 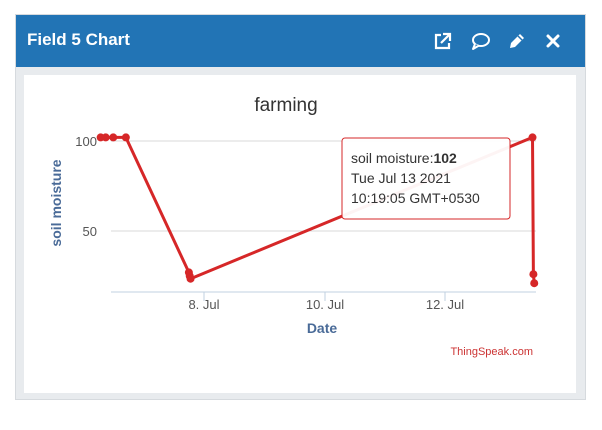 I want to click on tooltip-time: 10:19:05 GMT+0530, so click(x=415, y=198).